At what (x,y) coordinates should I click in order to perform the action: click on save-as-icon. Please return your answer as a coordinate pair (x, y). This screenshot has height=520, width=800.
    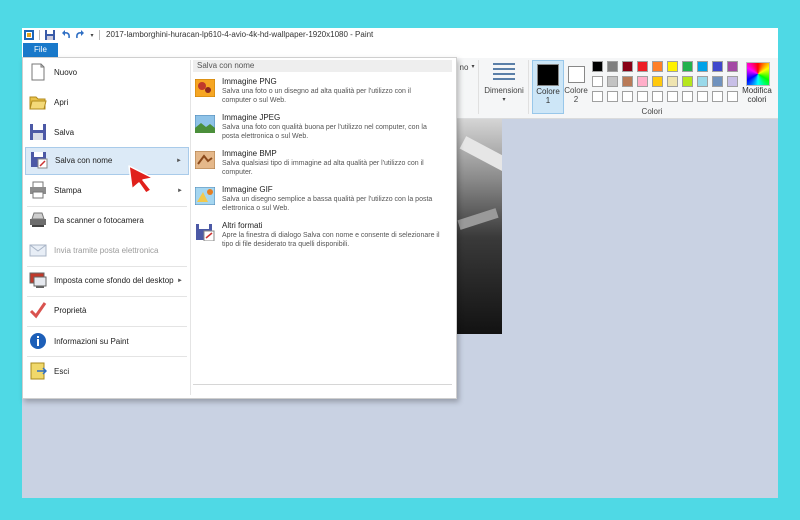
    Looking at the image, I should click on (39, 160).